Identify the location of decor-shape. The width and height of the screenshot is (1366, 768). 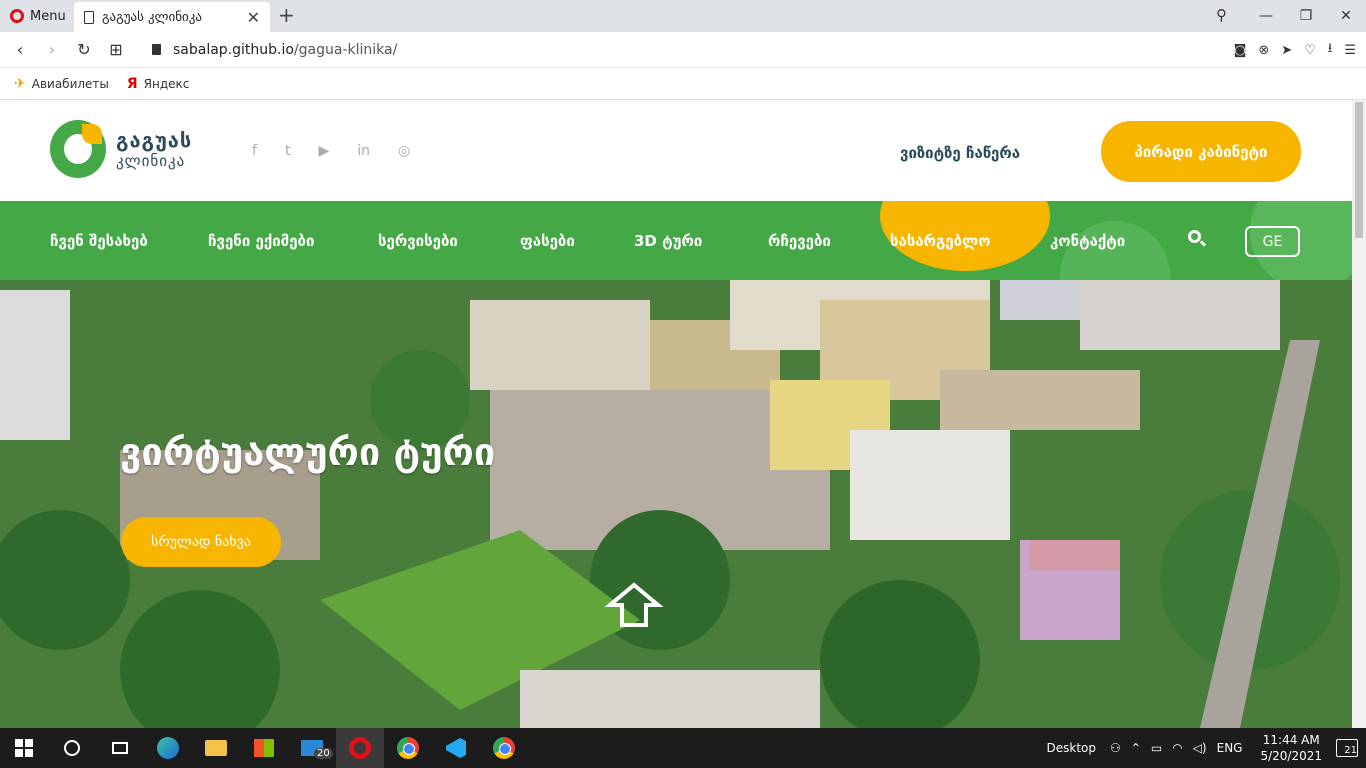
(1115, 250).